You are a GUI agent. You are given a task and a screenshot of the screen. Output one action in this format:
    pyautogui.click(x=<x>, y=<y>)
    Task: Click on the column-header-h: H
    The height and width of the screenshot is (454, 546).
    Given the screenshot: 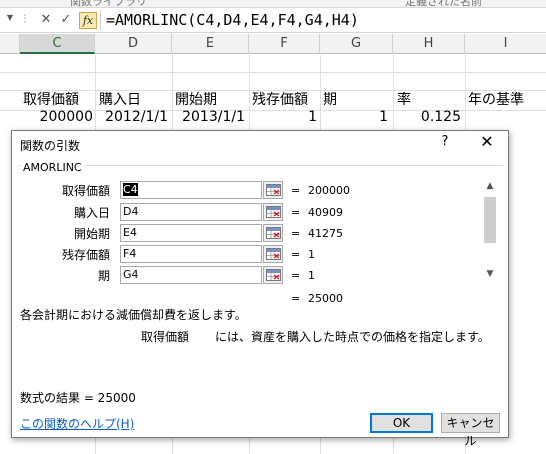 What is the action you would take?
    pyautogui.click(x=429, y=44)
    